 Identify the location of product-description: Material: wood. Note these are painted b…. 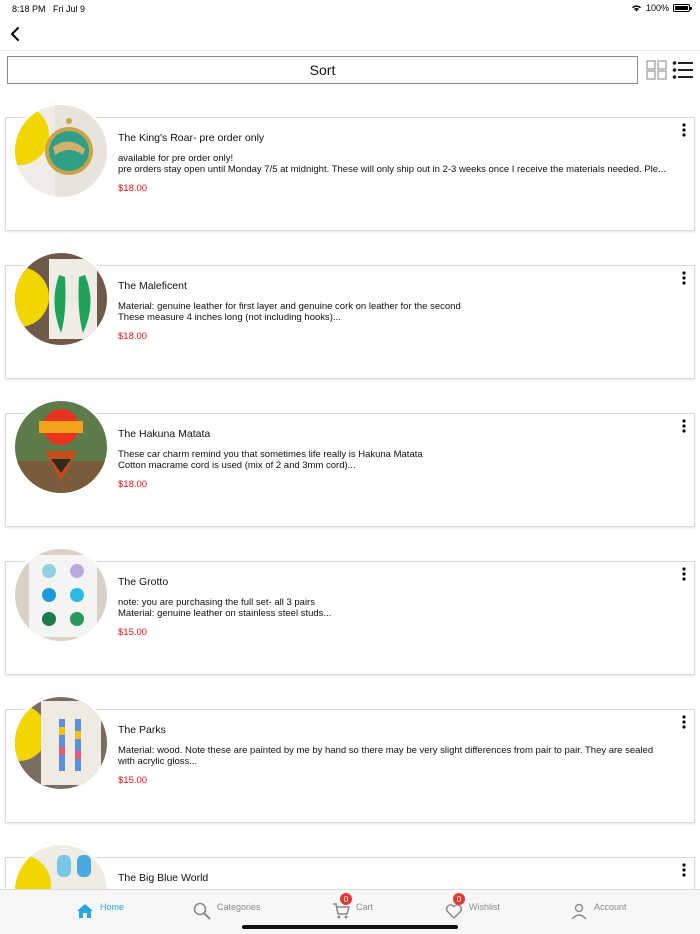
(386, 756).